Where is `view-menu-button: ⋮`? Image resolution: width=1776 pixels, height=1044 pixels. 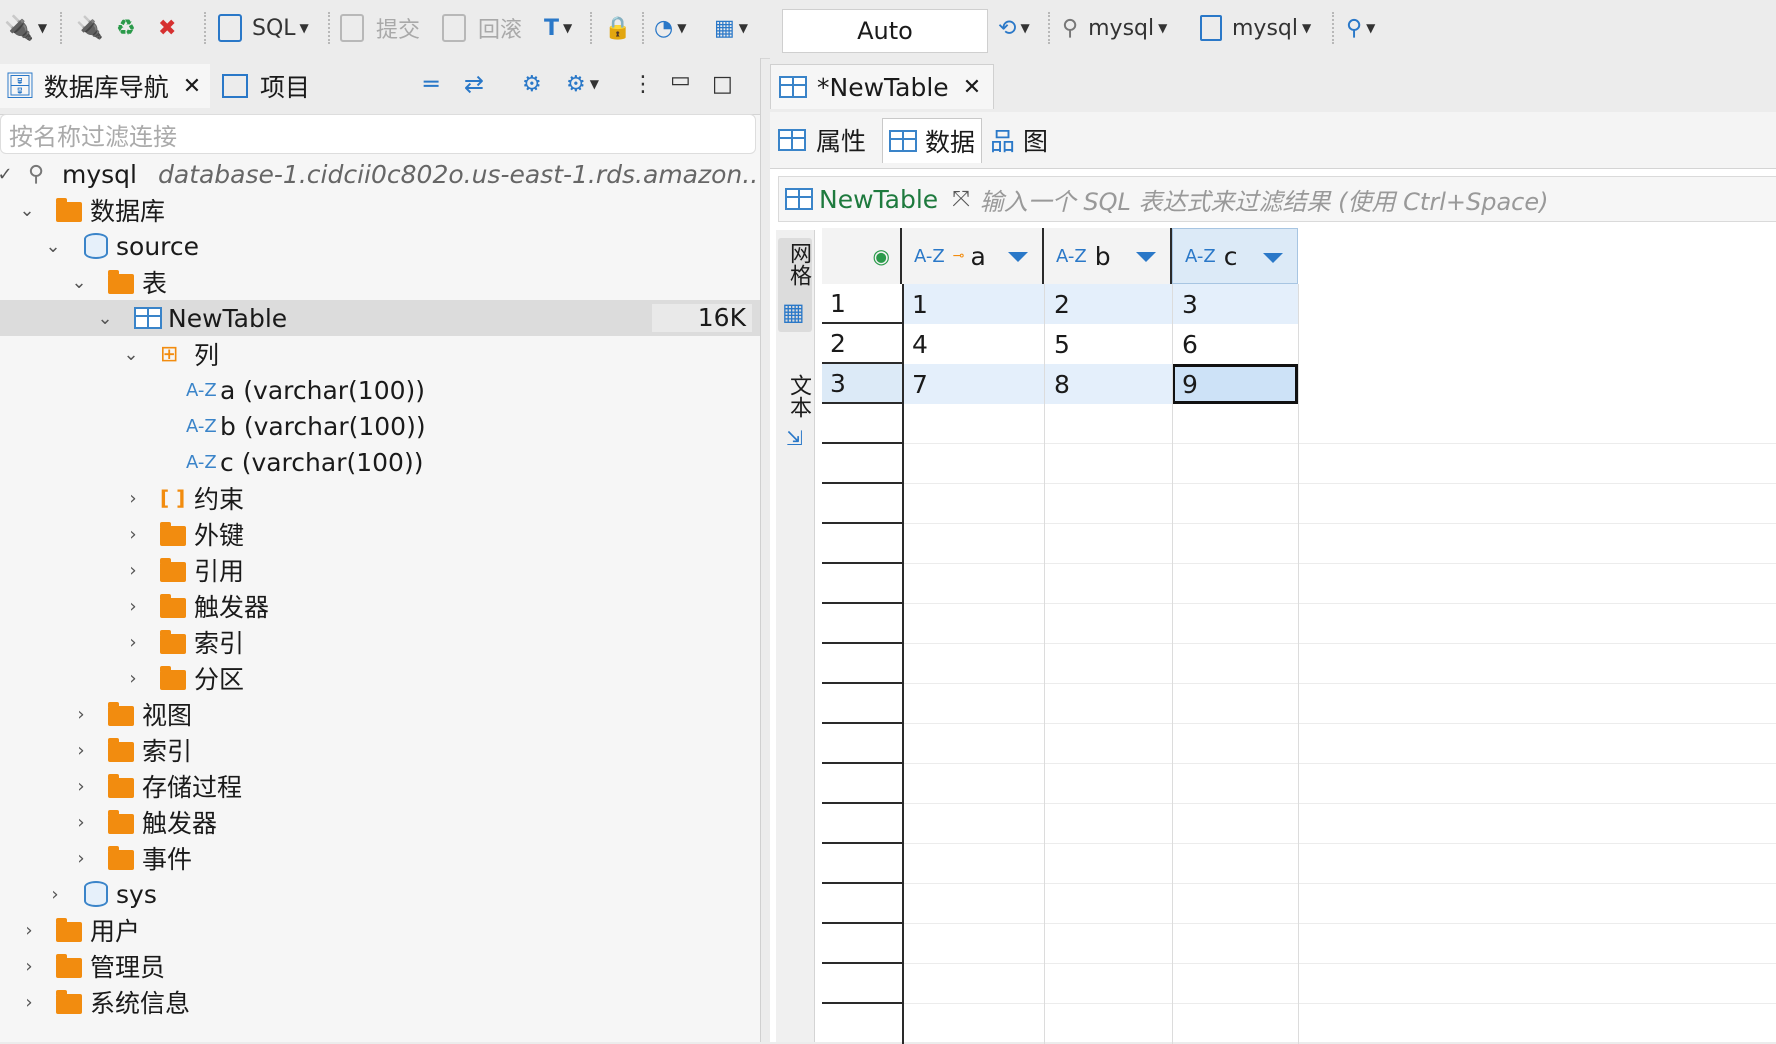 view-menu-button: ⋮ is located at coordinates (643, 84).